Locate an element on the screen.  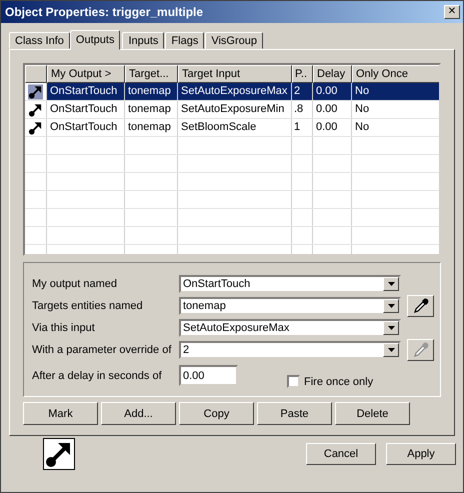
field-label: My output named is located at coordinates (75, 284).